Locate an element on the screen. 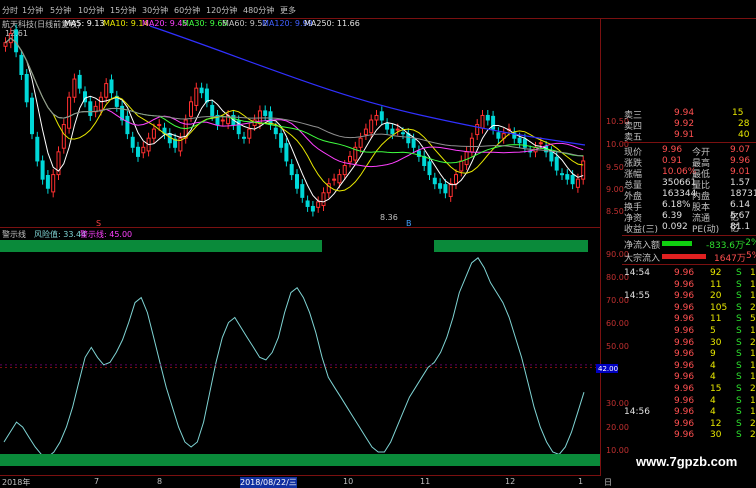 The height and width of the screenshot is (488, 756). tick-row: 9.96 9 S 1 is located at coordinates (689, 354).